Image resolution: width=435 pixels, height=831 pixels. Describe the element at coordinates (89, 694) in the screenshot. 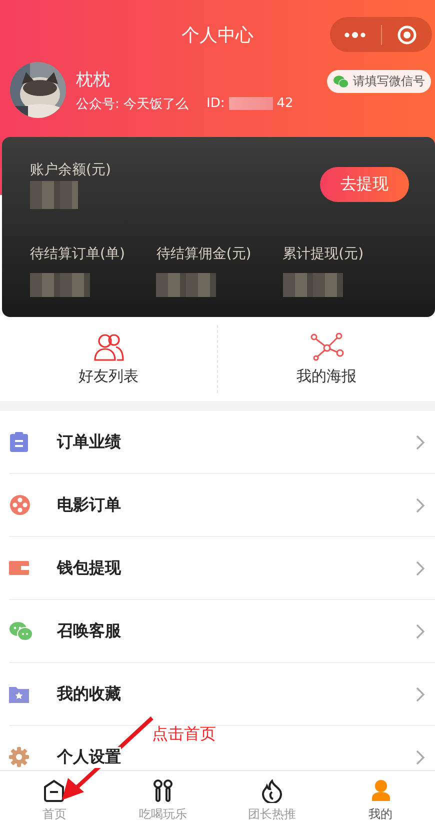

I see `menu-item: 我的收藏` at that location.